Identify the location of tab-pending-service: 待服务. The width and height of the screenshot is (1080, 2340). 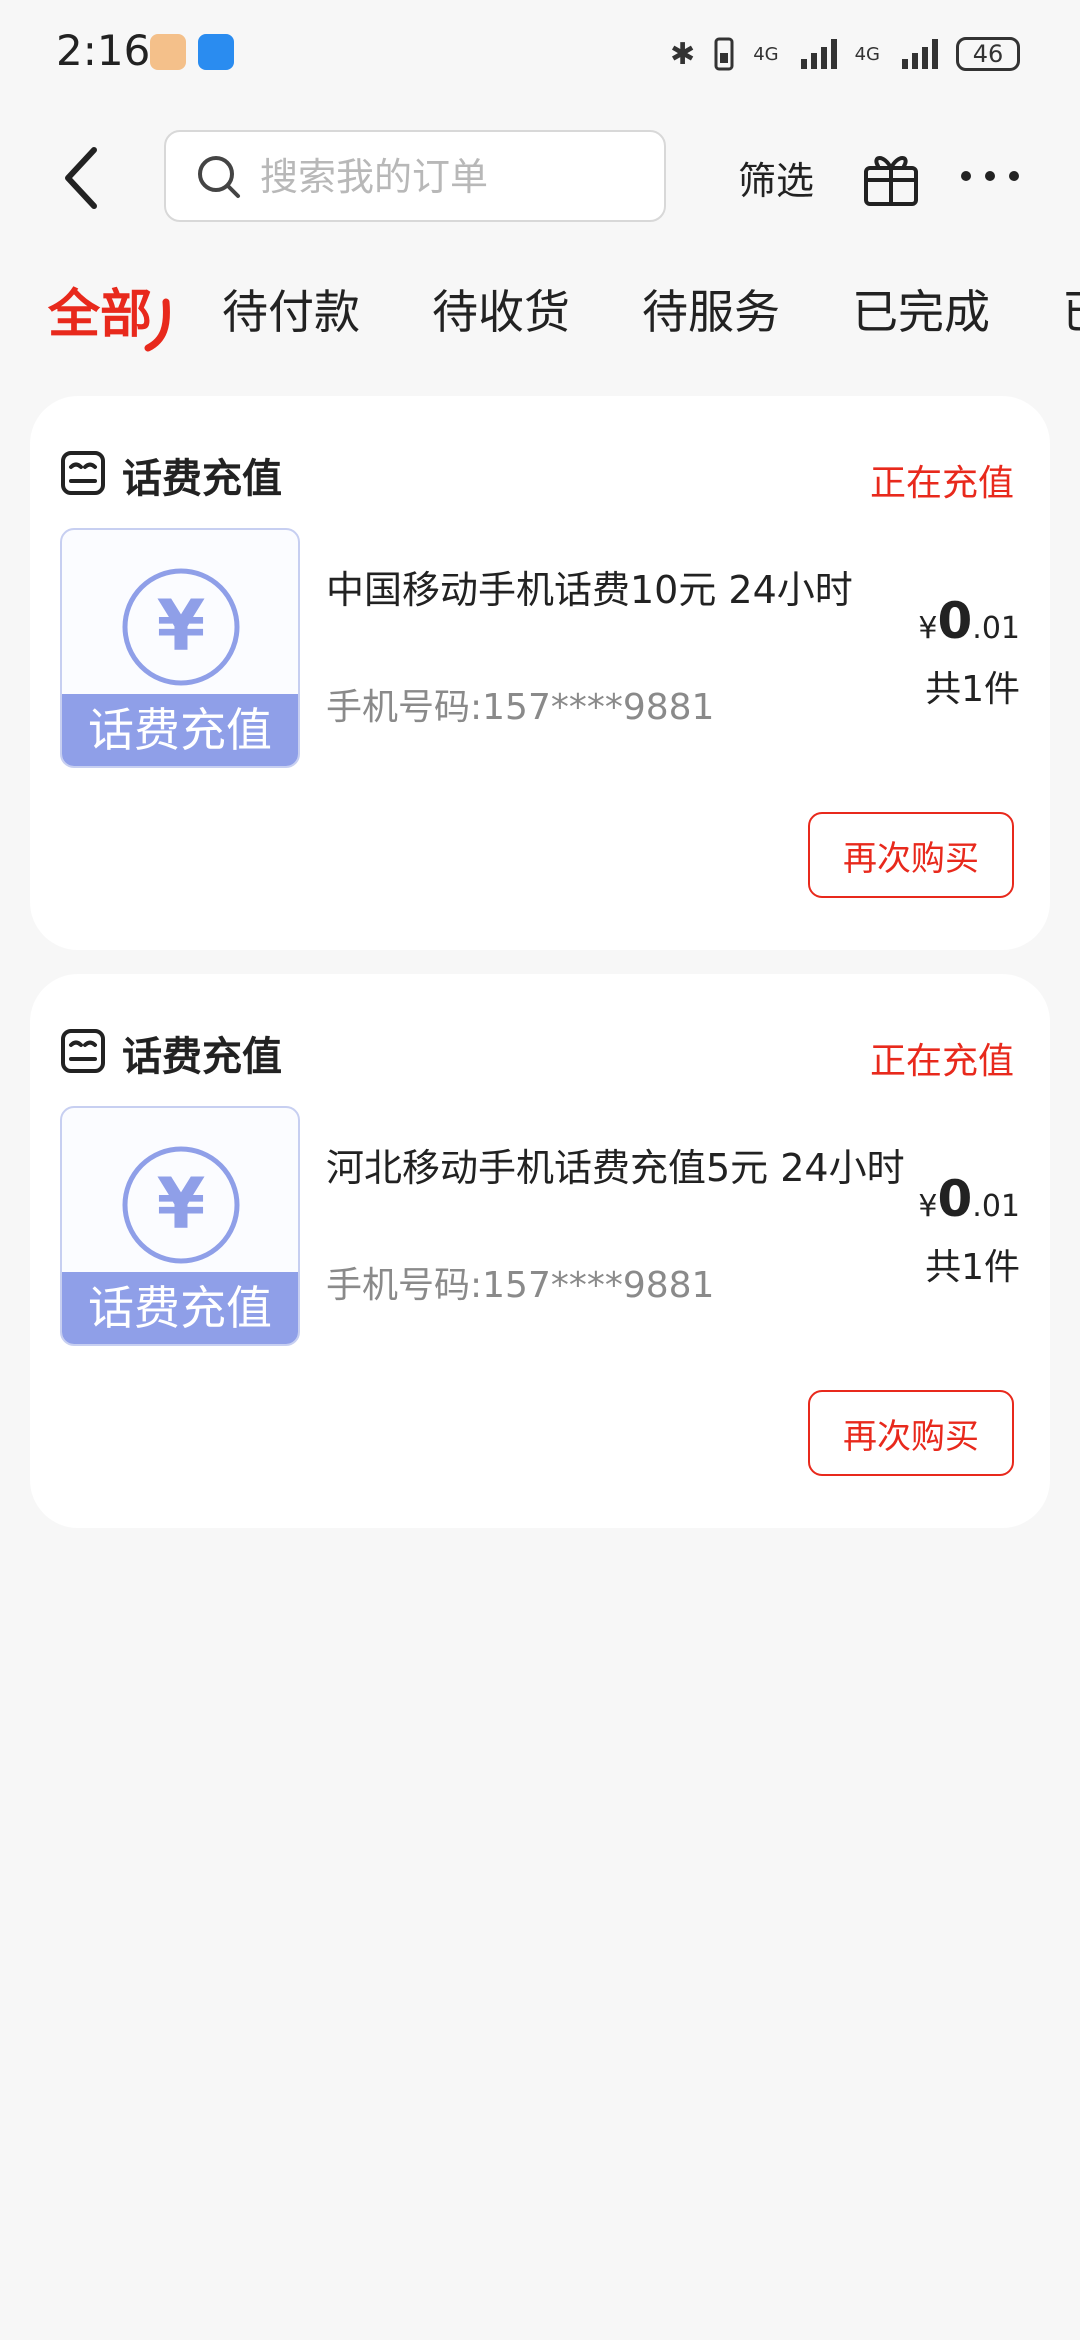
(711, 309).